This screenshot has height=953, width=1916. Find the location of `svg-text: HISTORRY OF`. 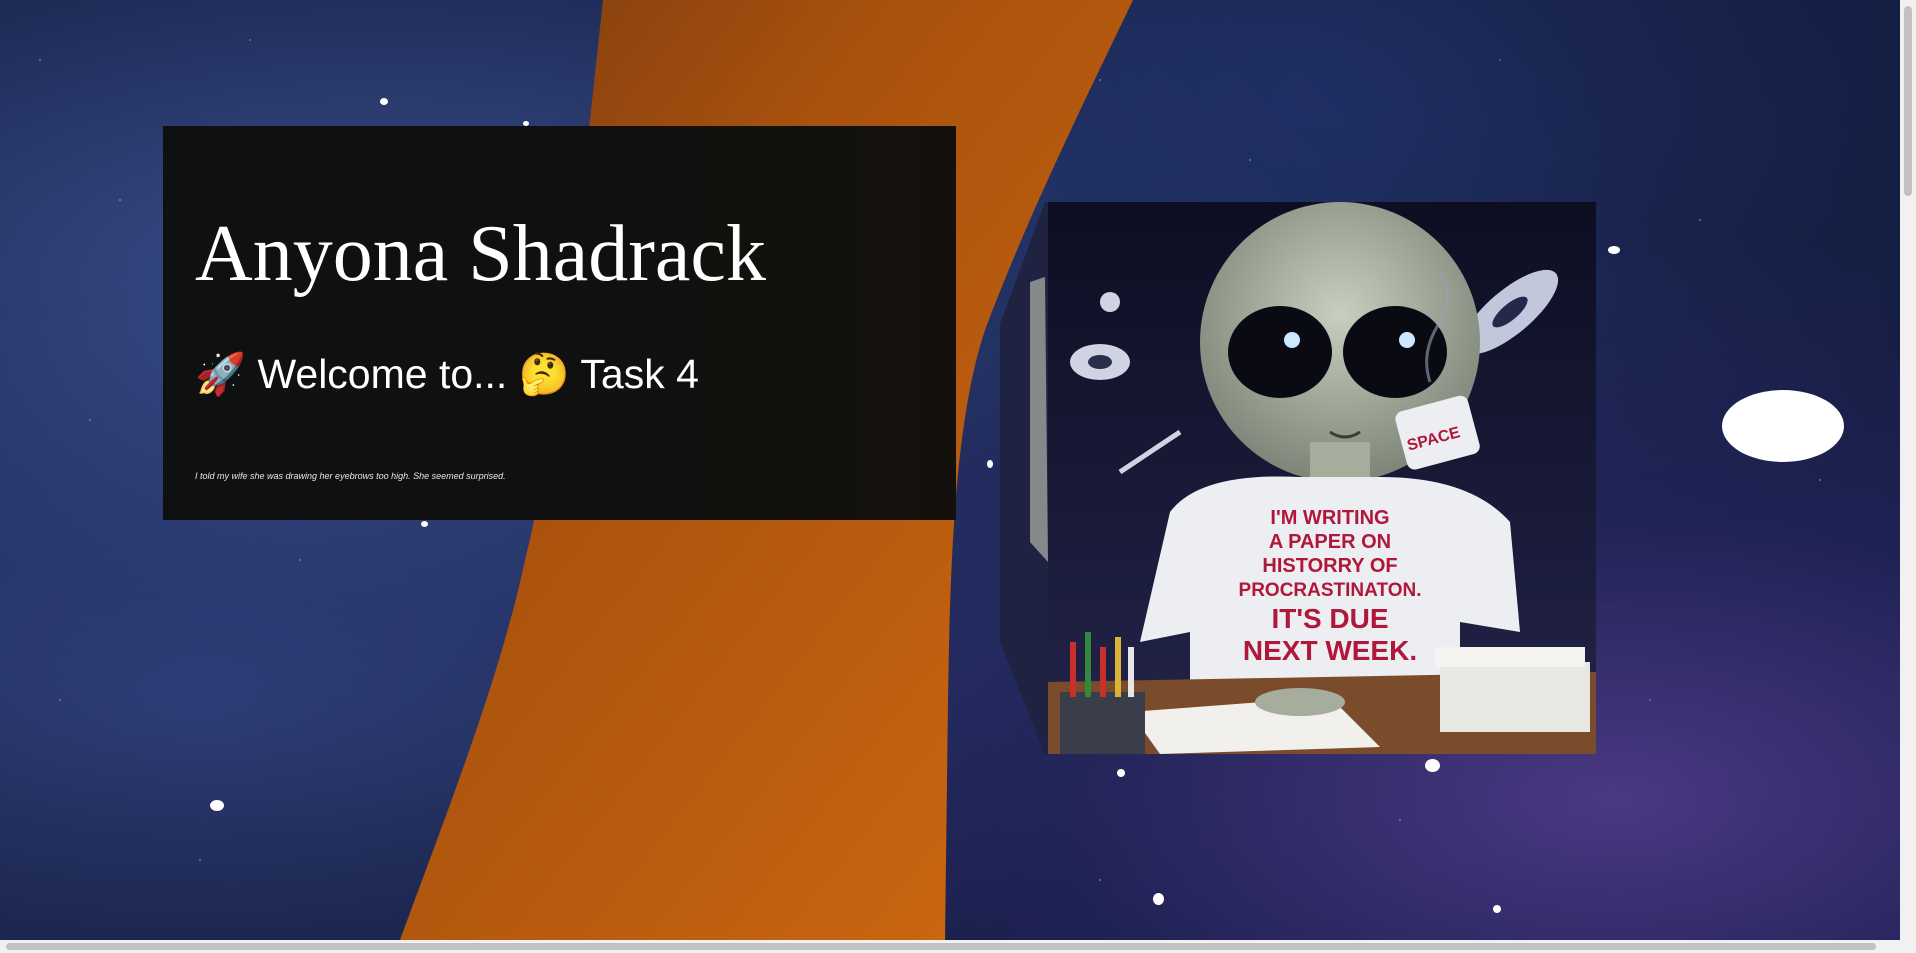

svg-text: HISTORRY OF is located at coordinates (1329, 566).